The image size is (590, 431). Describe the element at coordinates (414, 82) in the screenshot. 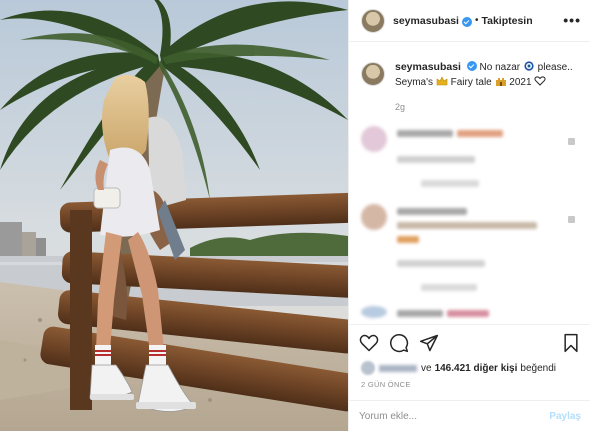

I see `caption-text-3: Seyma's` at that location.